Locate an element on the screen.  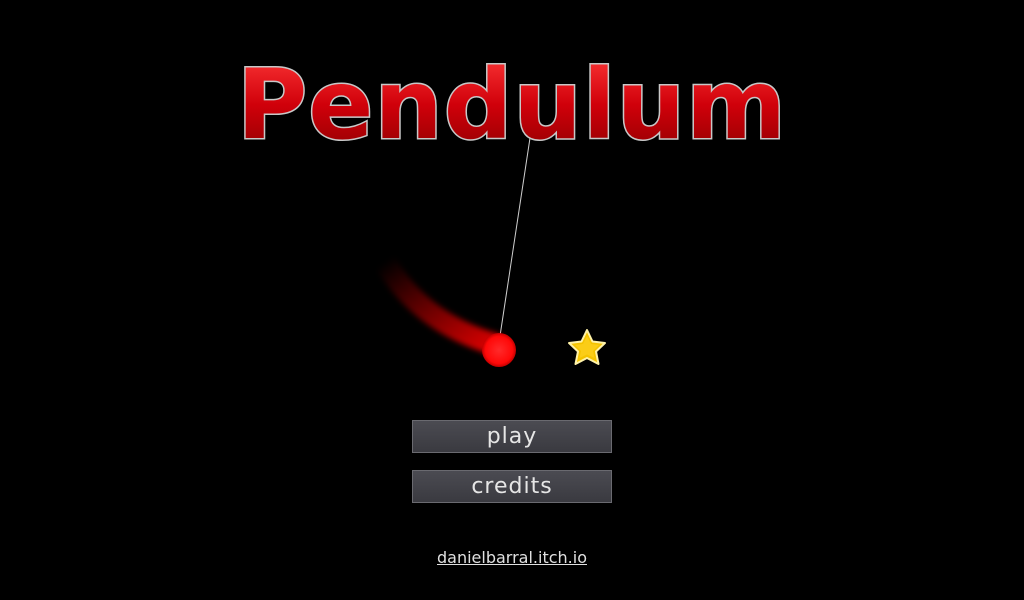
pendulum-trail is located at coordinates (439, 303).